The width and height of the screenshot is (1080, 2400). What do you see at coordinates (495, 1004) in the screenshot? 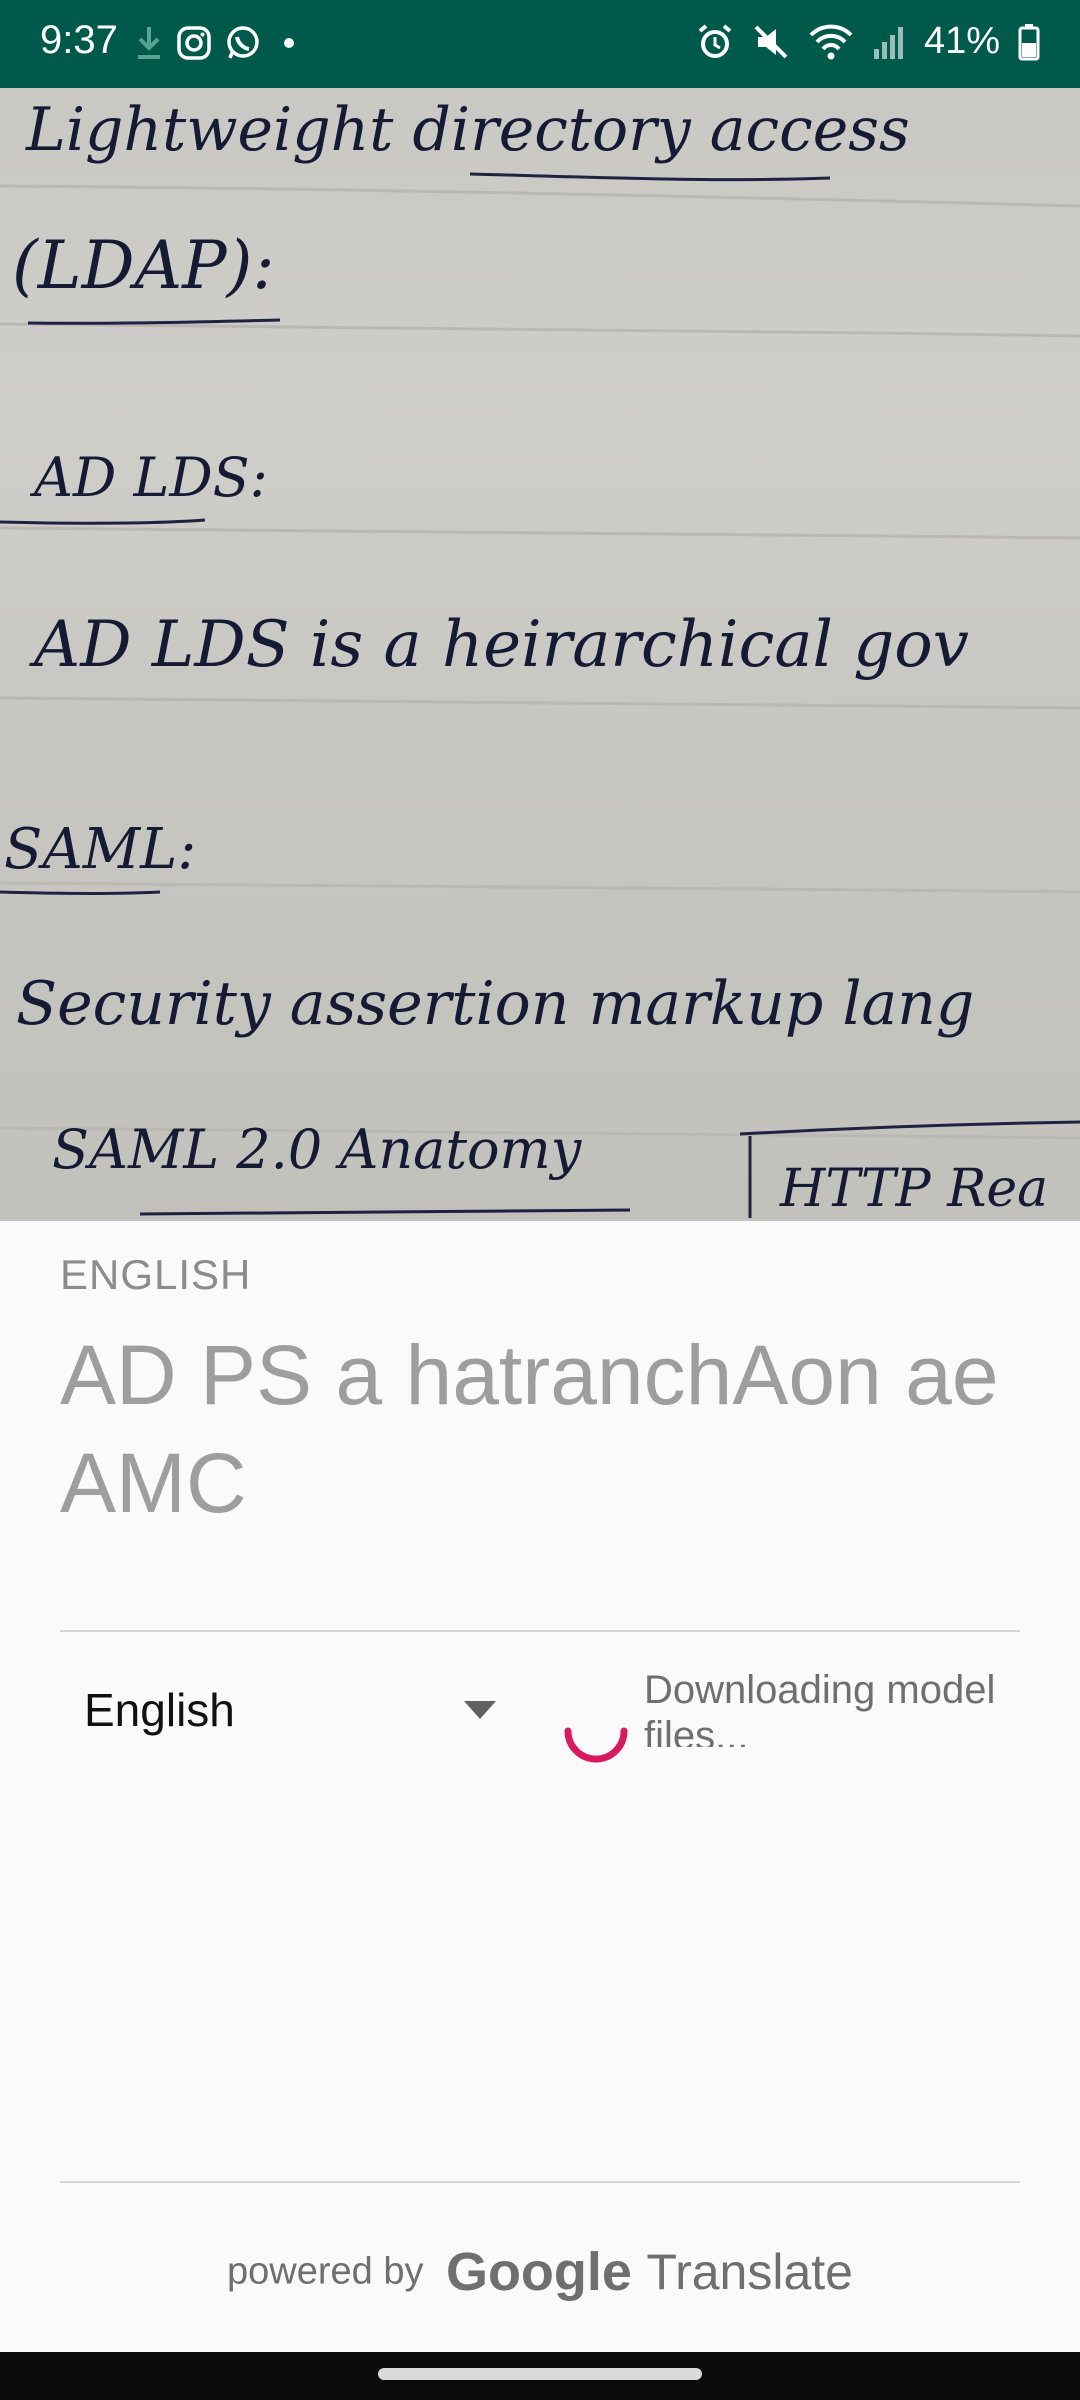
I see `handwriting-line: Security assertion markup lang` at bounding box center [495, 1004].